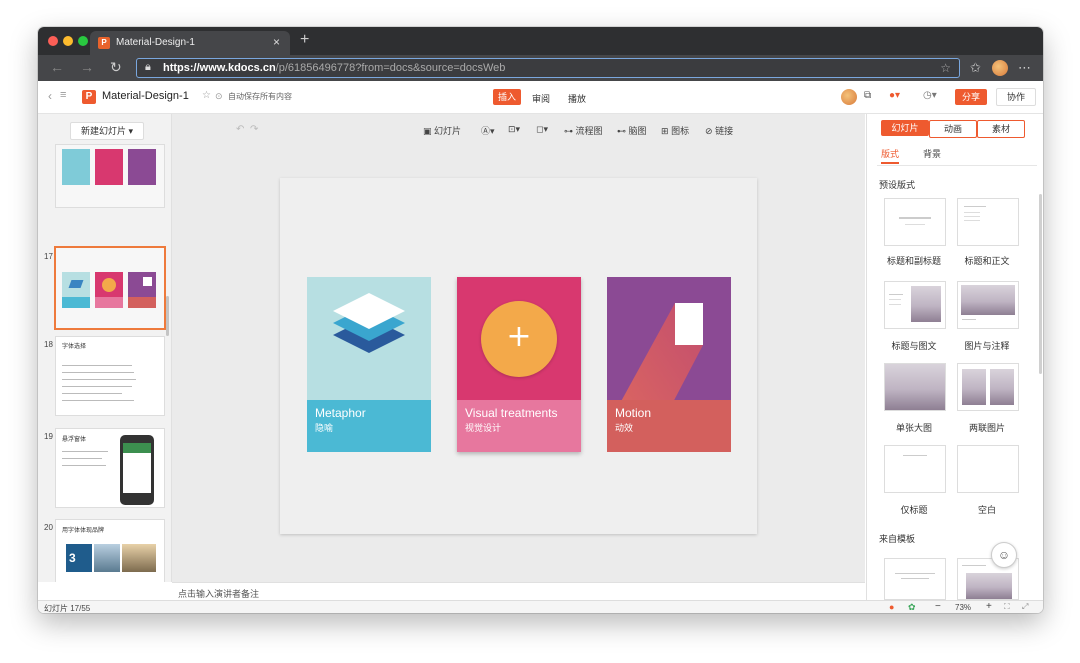 The height and width of the screenshot is (663, 1080). I want to click on close-tab-icon: ×, so click(276, 42).